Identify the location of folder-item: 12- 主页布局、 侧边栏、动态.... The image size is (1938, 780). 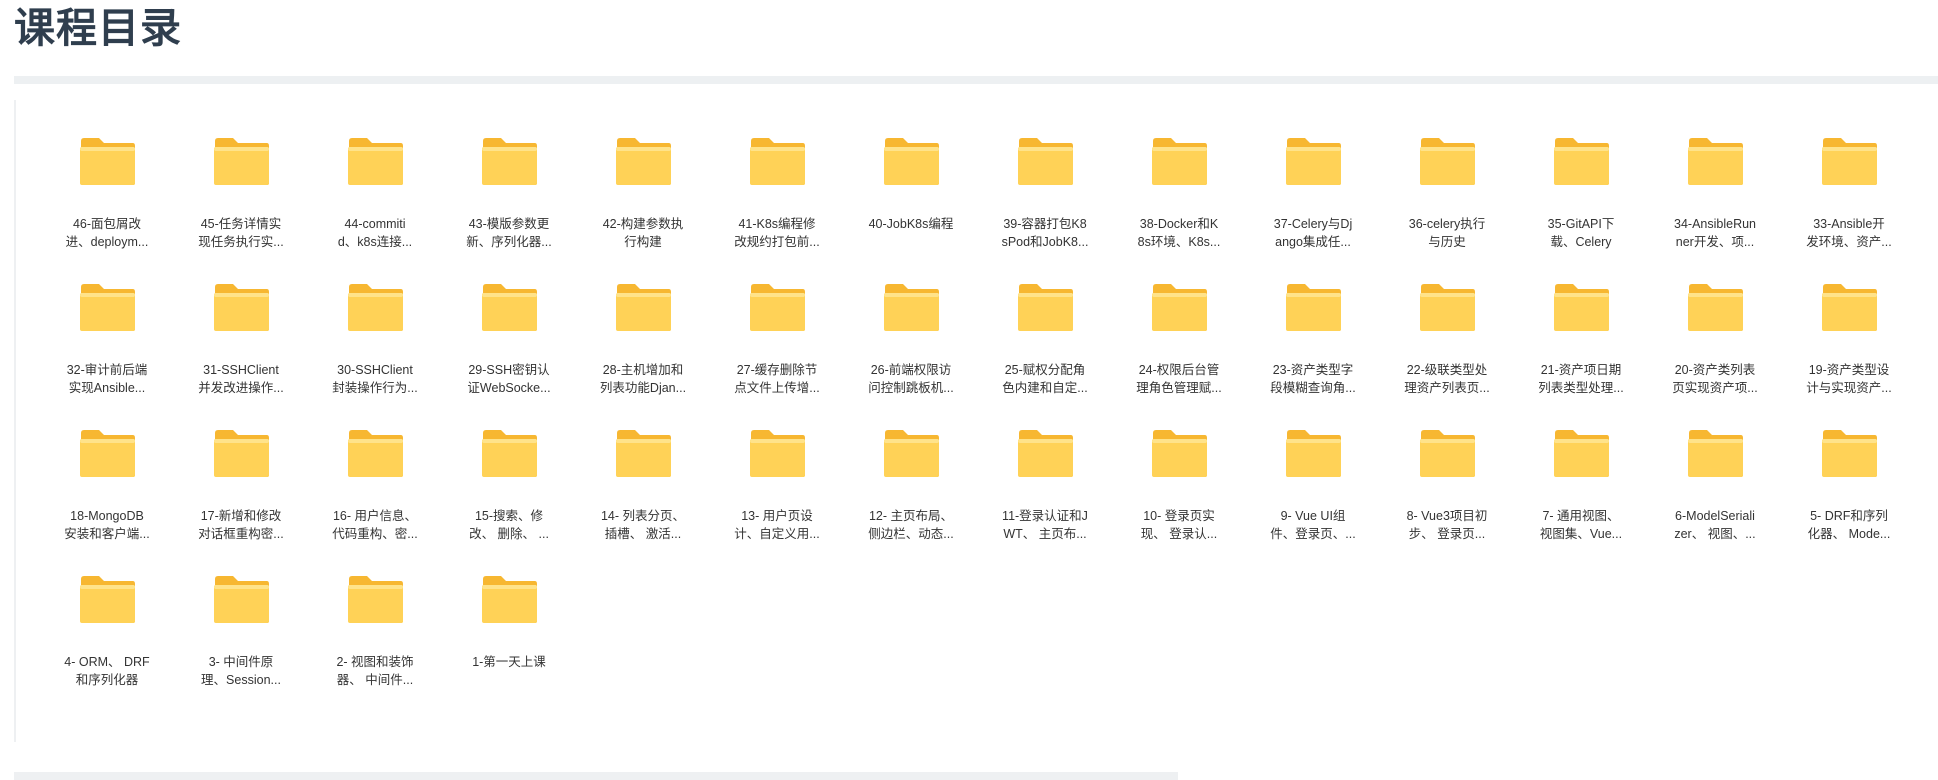
(911, 466).